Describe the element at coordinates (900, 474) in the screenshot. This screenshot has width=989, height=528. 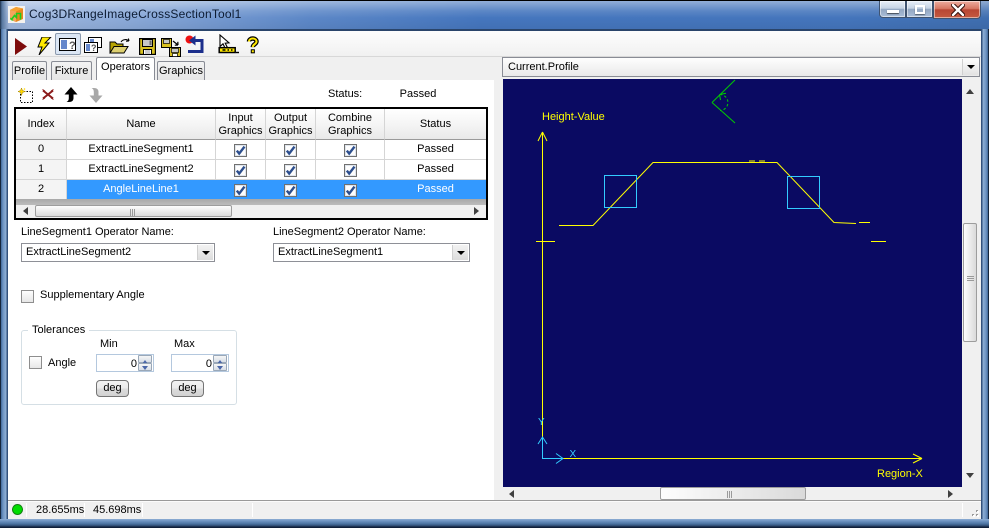
I see `svg-text: Region-X` at that location.